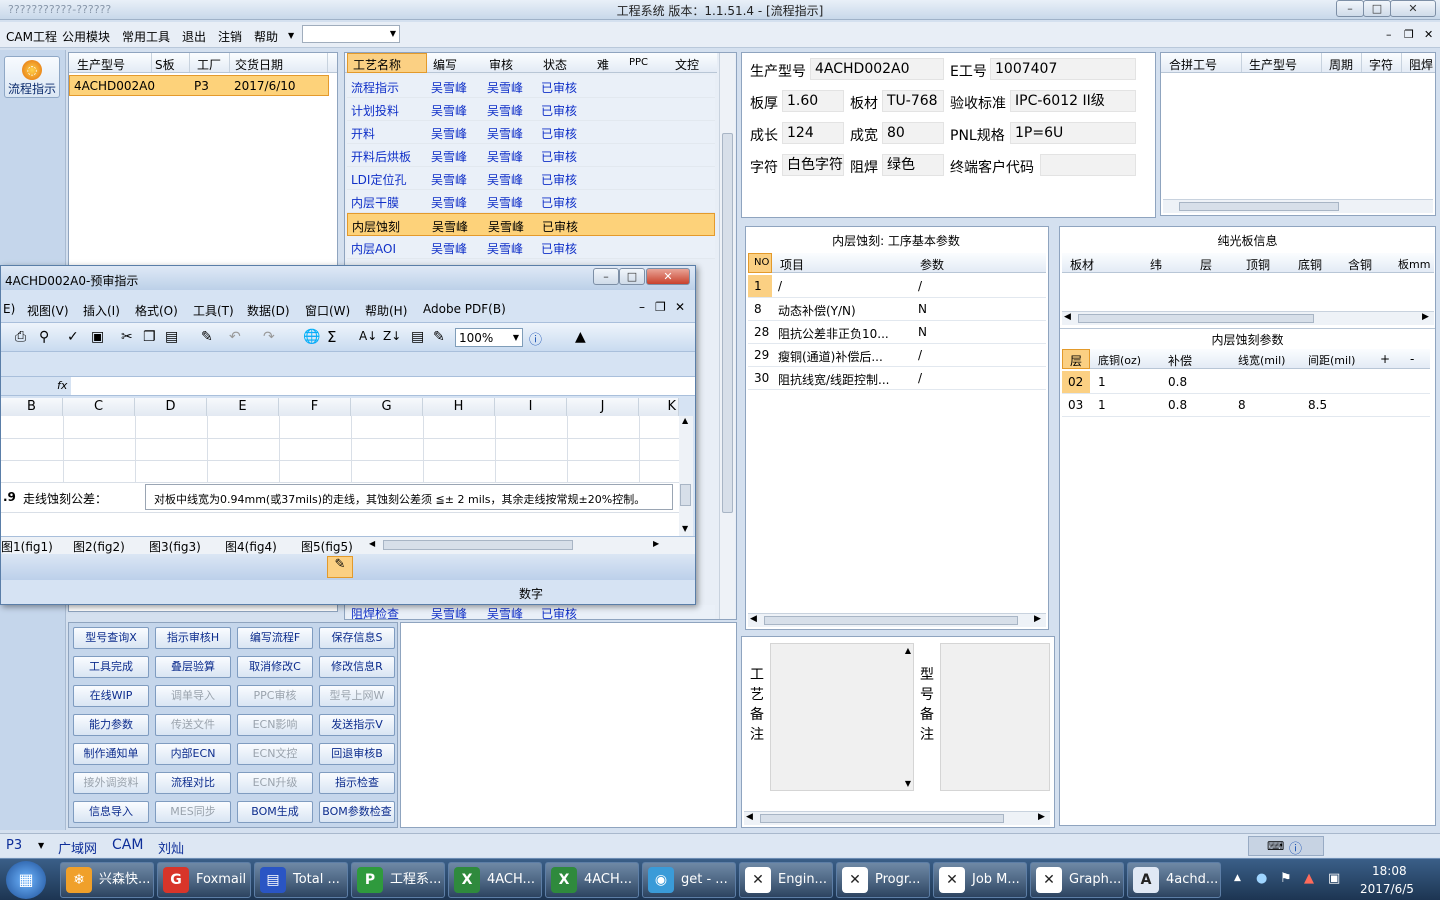 The width and height of the screenshot is (1440, 900). What do you see at coordinates (1073, 101) in the screenshot?
I see `standard-field: IPC-6012 II级` at bounding box center [1073, 101].